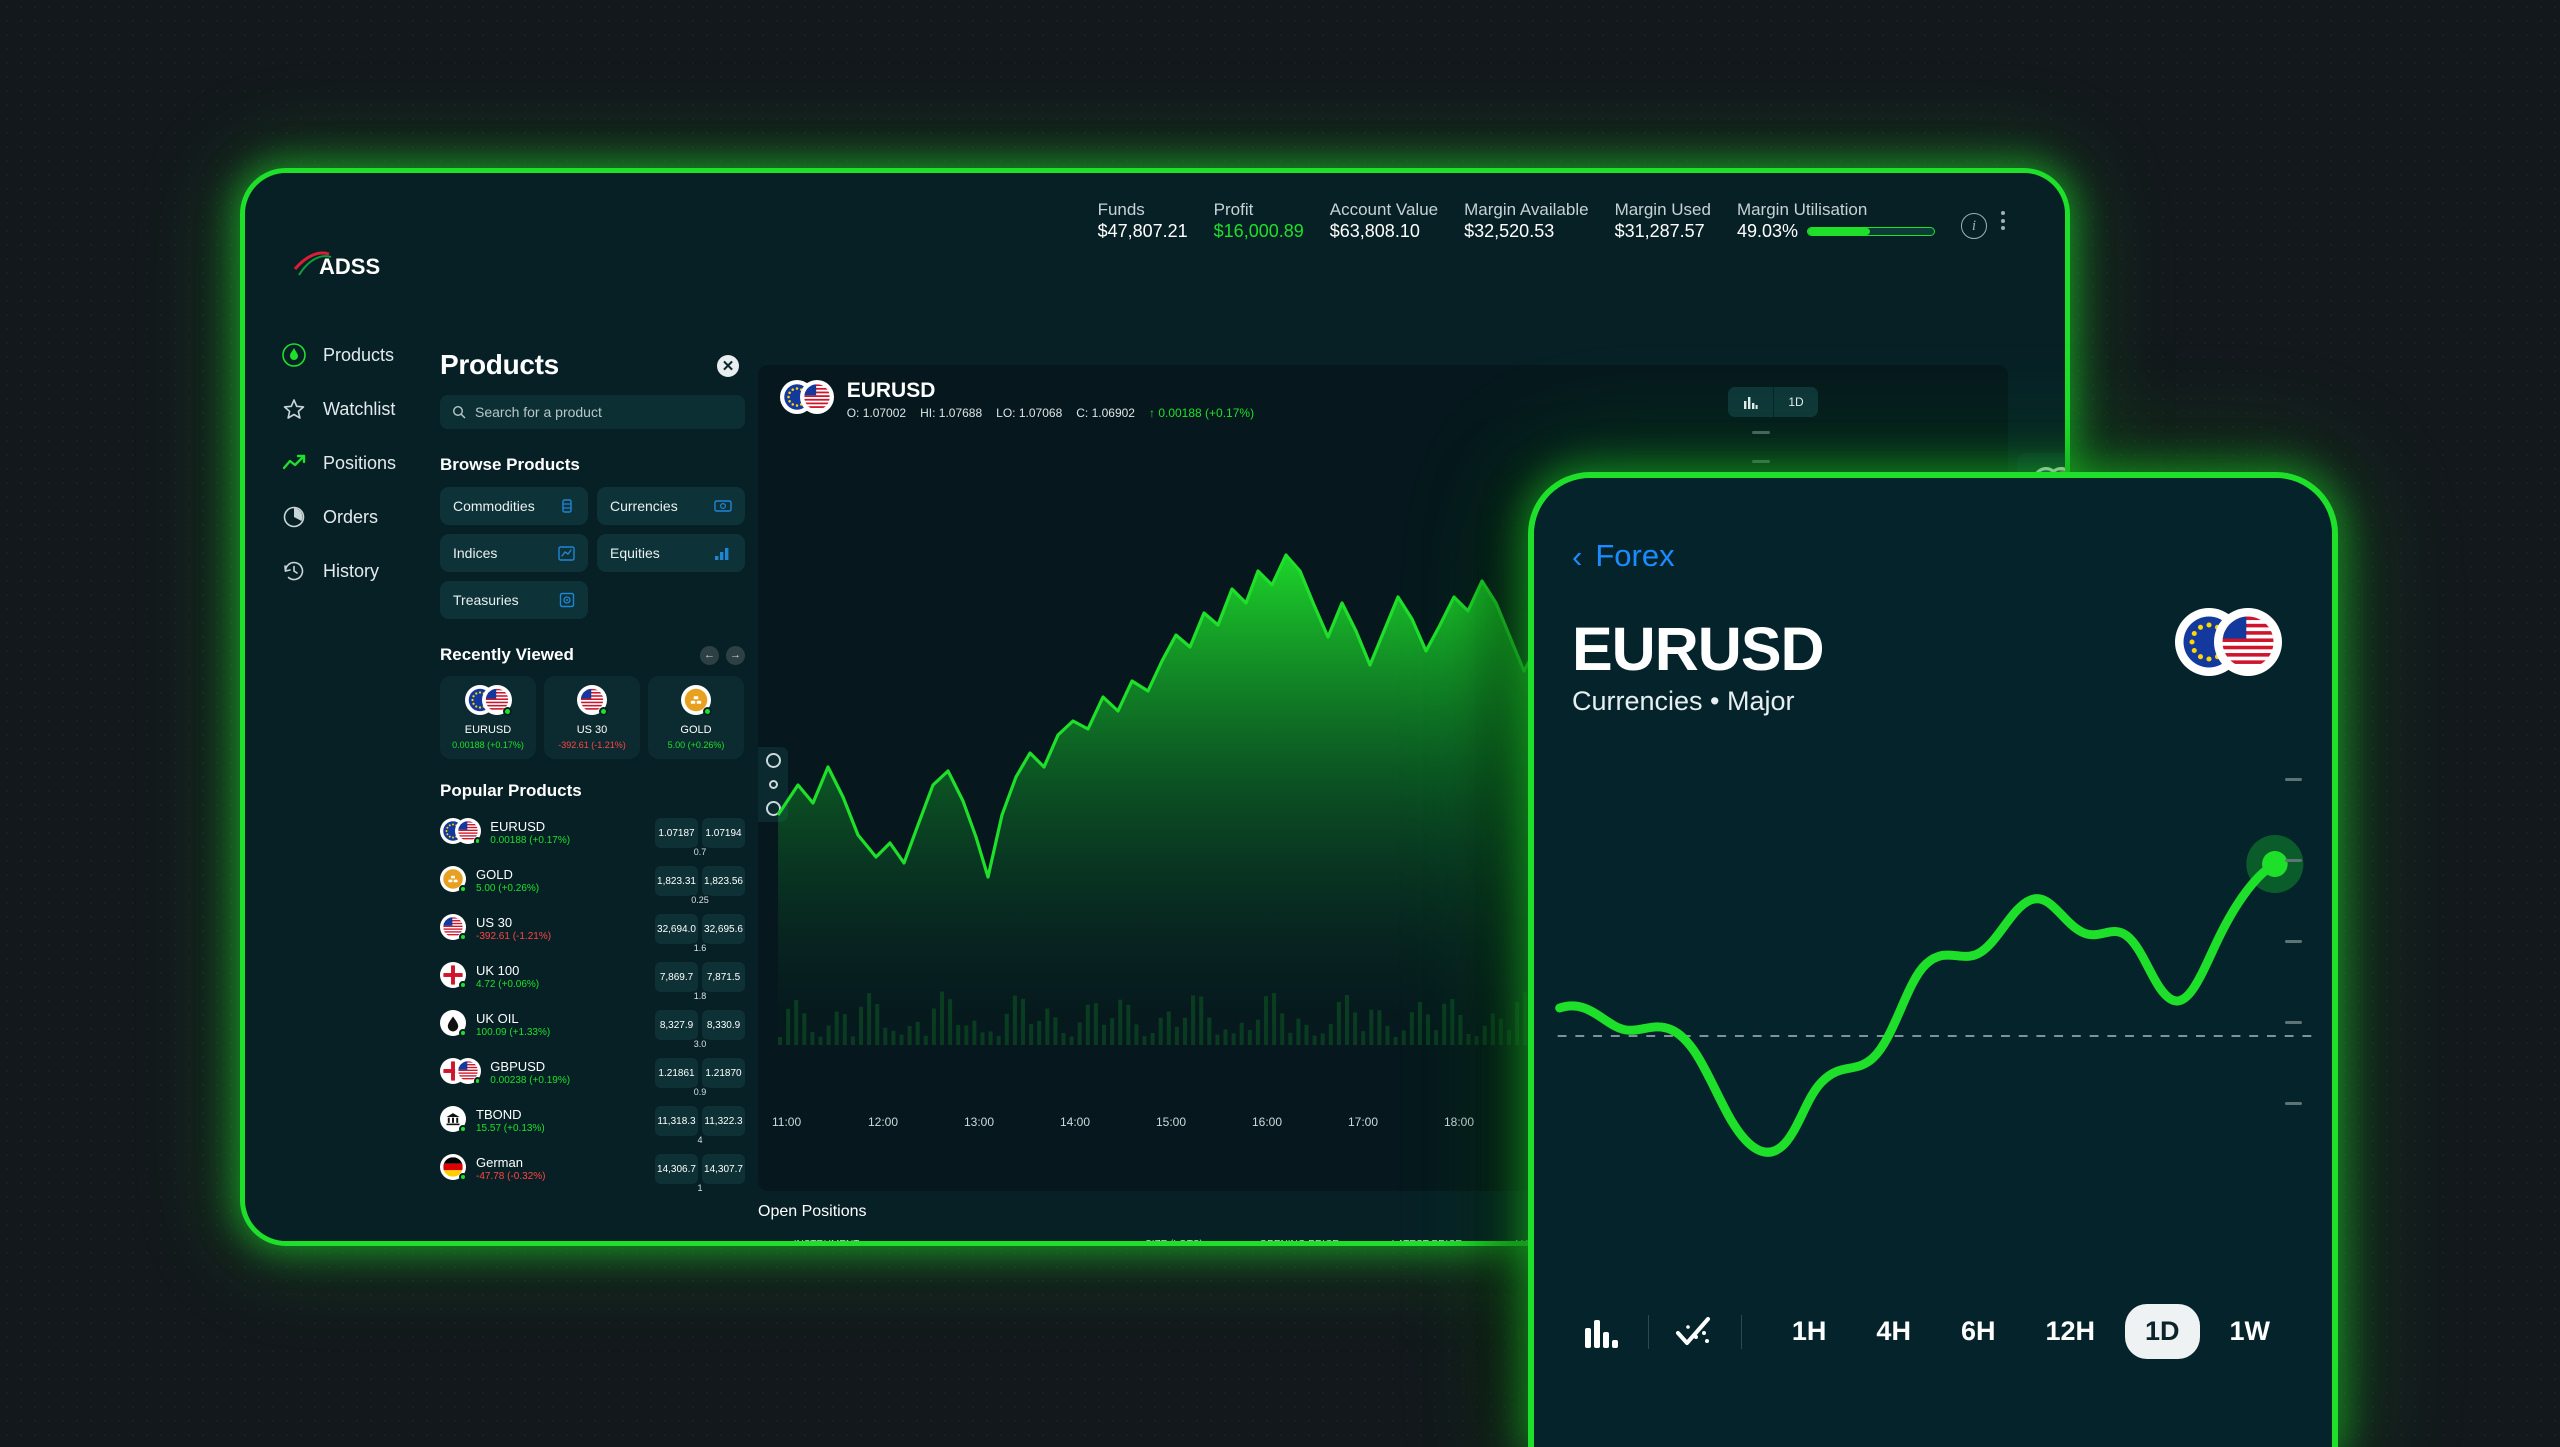  What do you see at coordinates (1795, 402) in the screenshot?
I see `chart-timeframe-button: 1D` at bounding box center [1795, 402].